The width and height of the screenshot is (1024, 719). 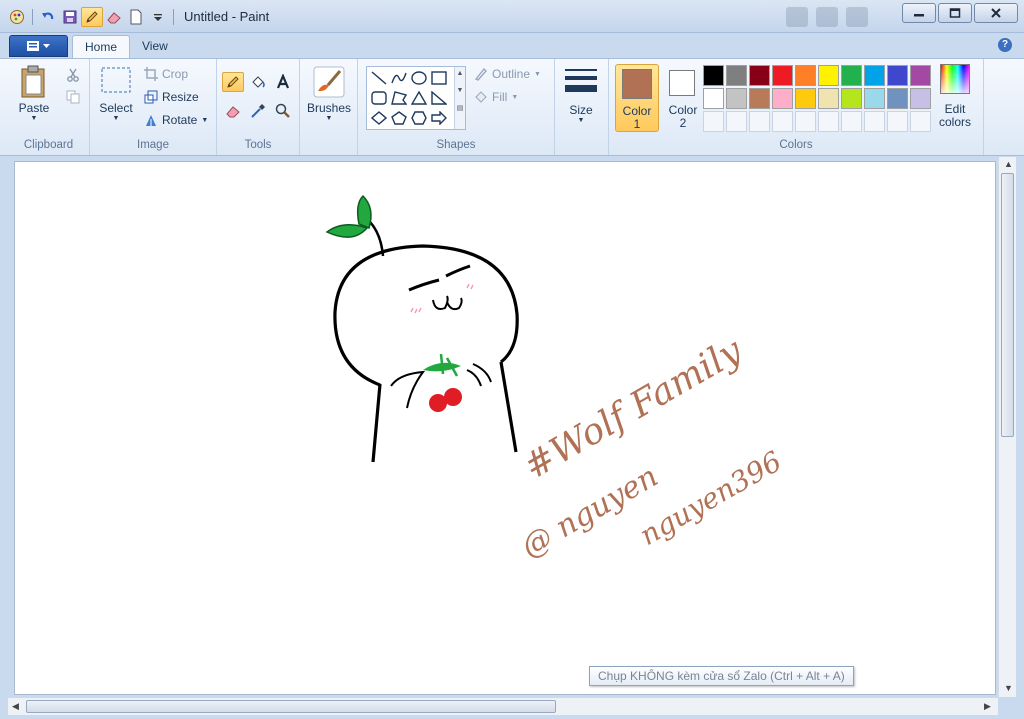 I want to click on tab-home: Home, so click(x=101, y=47).